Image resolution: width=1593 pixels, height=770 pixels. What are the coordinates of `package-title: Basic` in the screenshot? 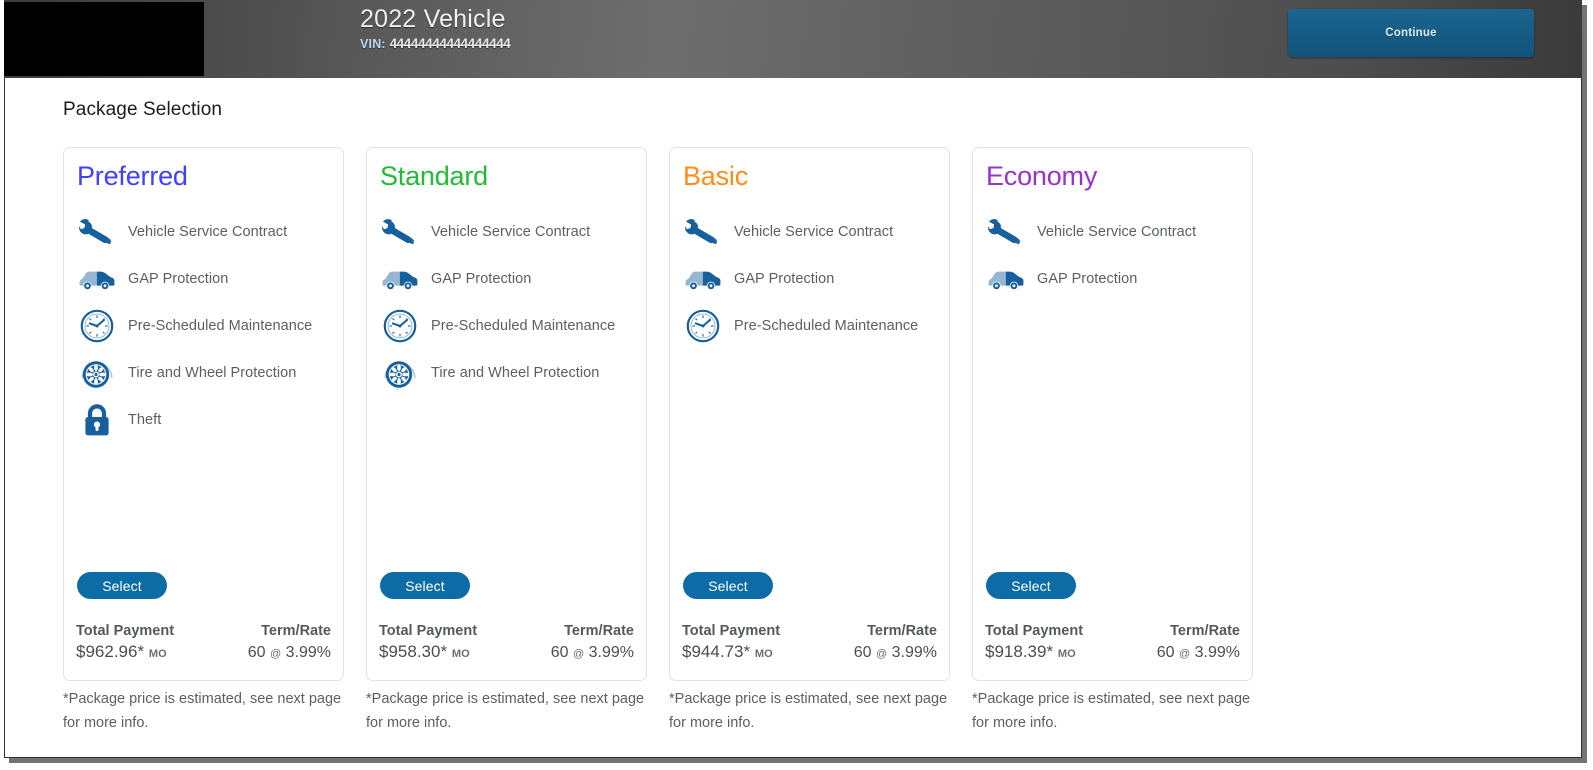 It's located at (716, 176).